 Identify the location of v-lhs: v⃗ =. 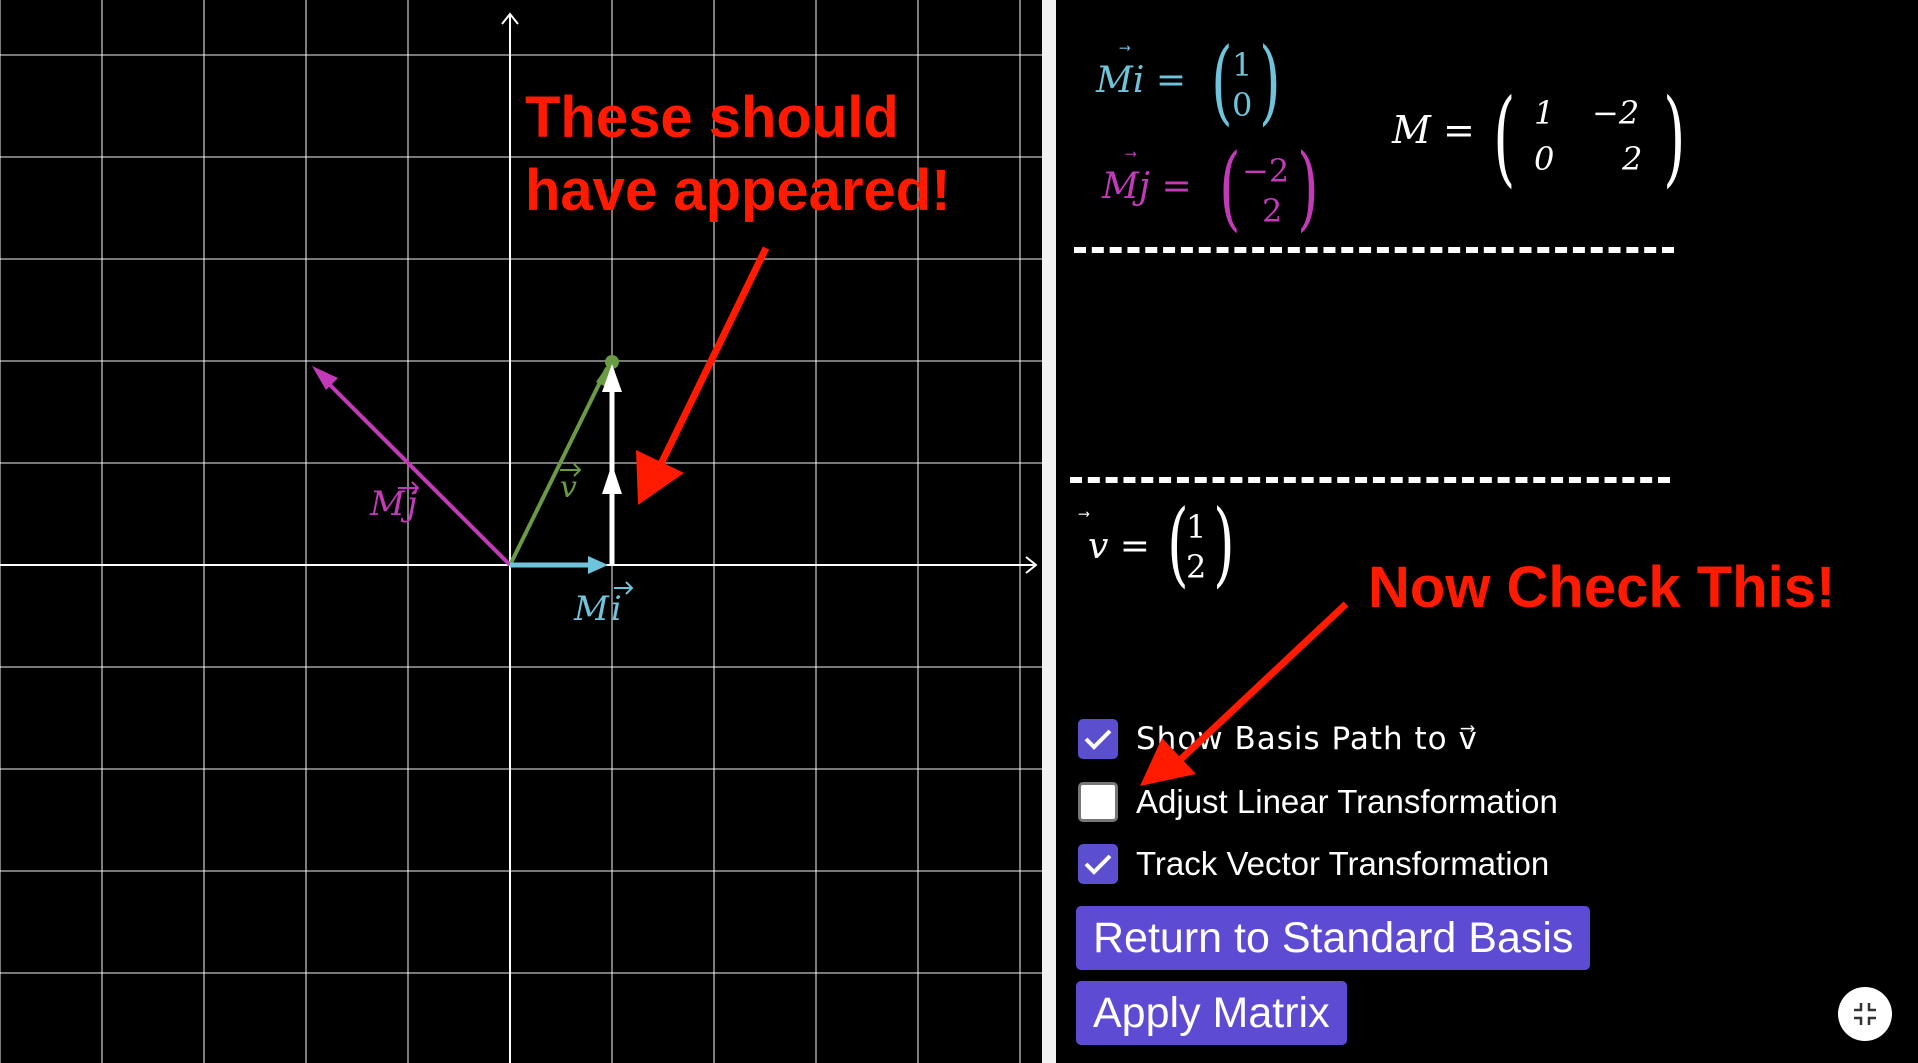
(1119, 546).